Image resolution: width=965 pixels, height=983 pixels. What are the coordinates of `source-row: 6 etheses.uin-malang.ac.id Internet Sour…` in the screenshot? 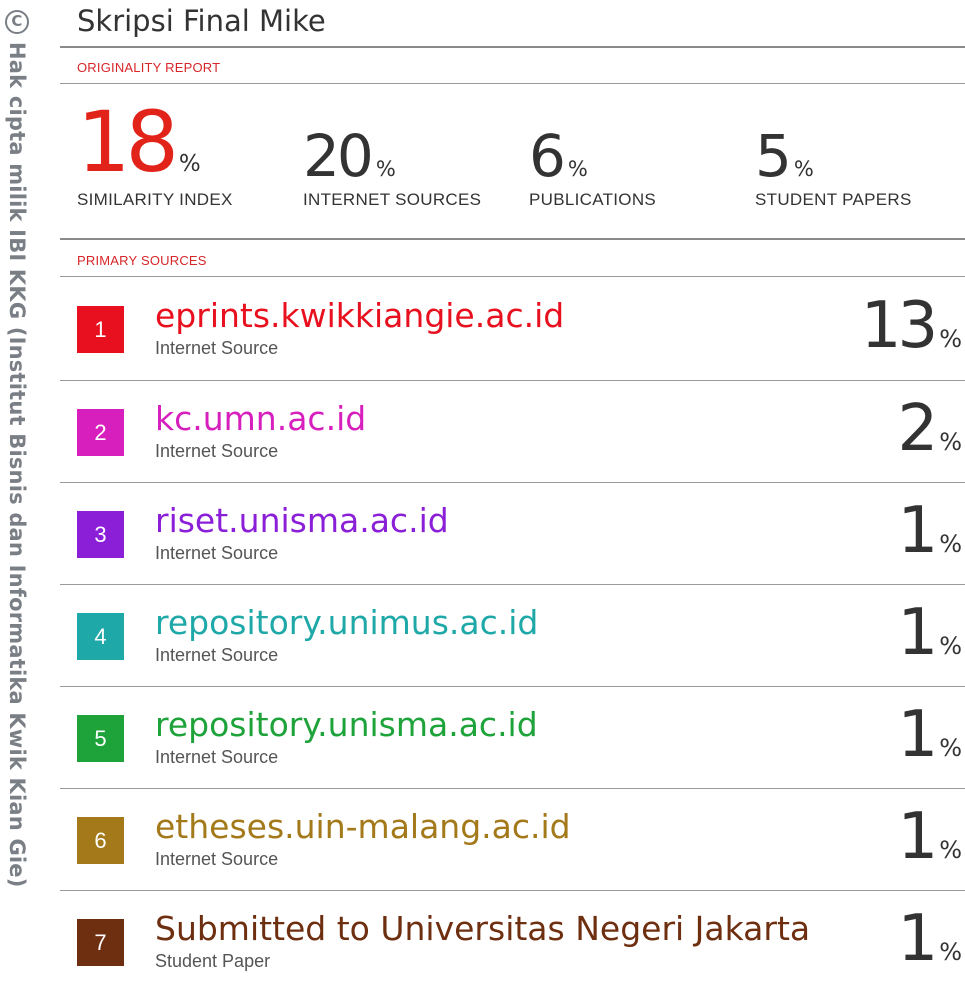 It's located at (512, 839).